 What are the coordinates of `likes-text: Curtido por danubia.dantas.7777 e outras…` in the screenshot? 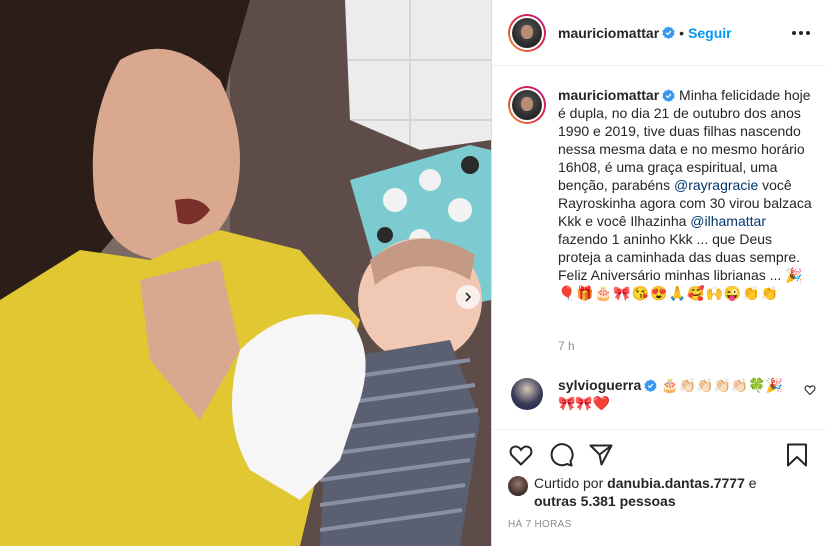 It's located at (645, 492).